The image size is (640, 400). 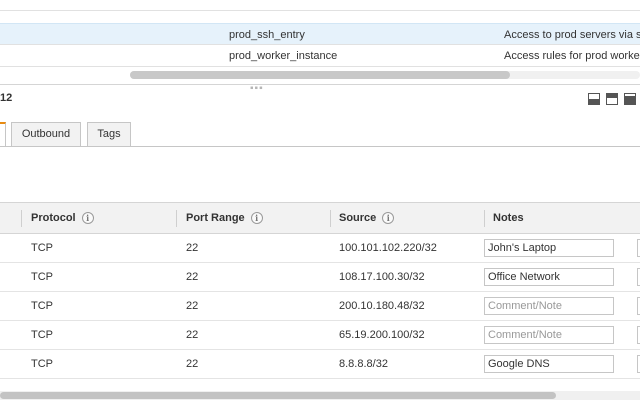 I want to click on source-cell: 108.17.100.30/32, so click(x=382, y=277).